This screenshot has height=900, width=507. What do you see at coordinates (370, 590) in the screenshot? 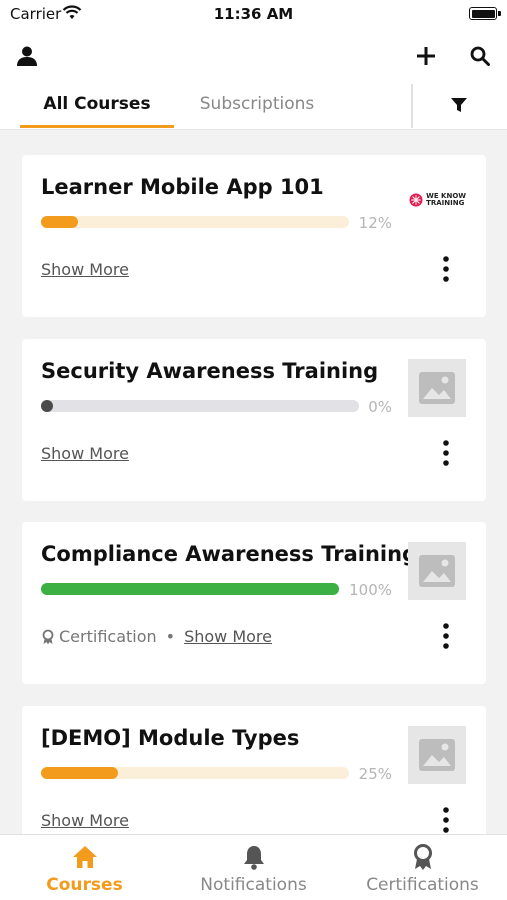
I see `progress-percent: 100%` at bounding box center [370, 590].